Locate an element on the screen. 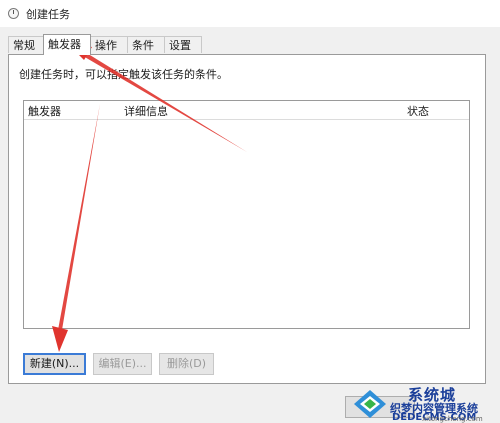  watermark: 系统城 织梦内容管理系统 DEDECMS.COM xitongcheng.com is located at coordinates (425, 403).